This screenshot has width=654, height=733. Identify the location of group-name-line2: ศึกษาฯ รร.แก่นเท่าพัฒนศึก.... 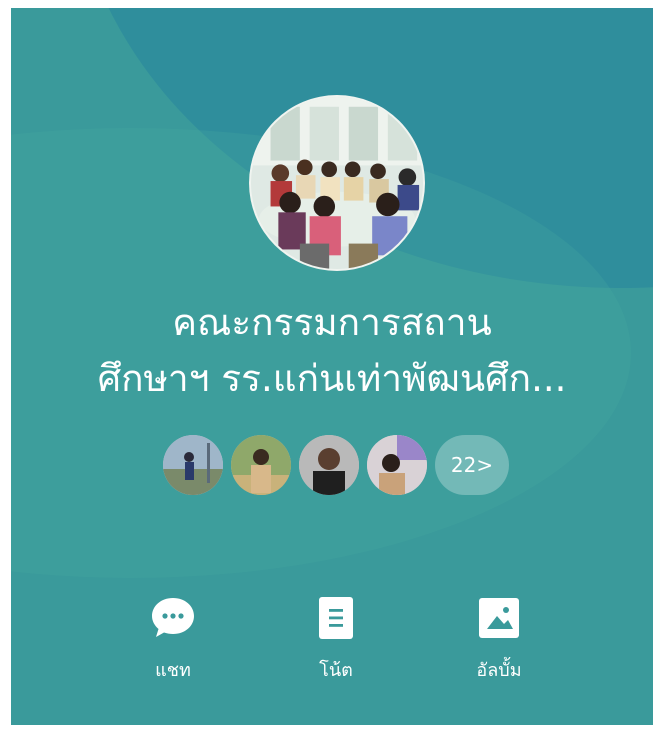
(332, 378).